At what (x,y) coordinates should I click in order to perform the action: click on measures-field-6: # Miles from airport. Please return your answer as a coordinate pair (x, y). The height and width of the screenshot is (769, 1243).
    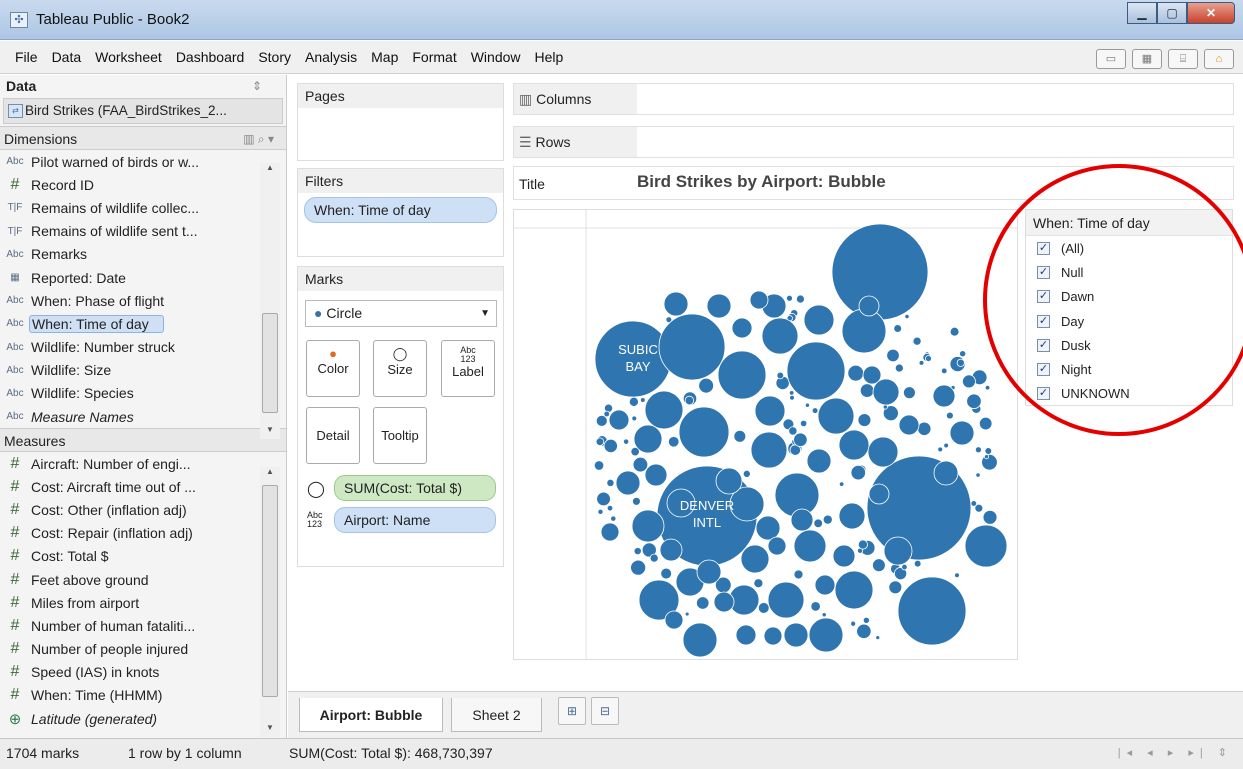
    Looking at the image, I should click on (143, 602).